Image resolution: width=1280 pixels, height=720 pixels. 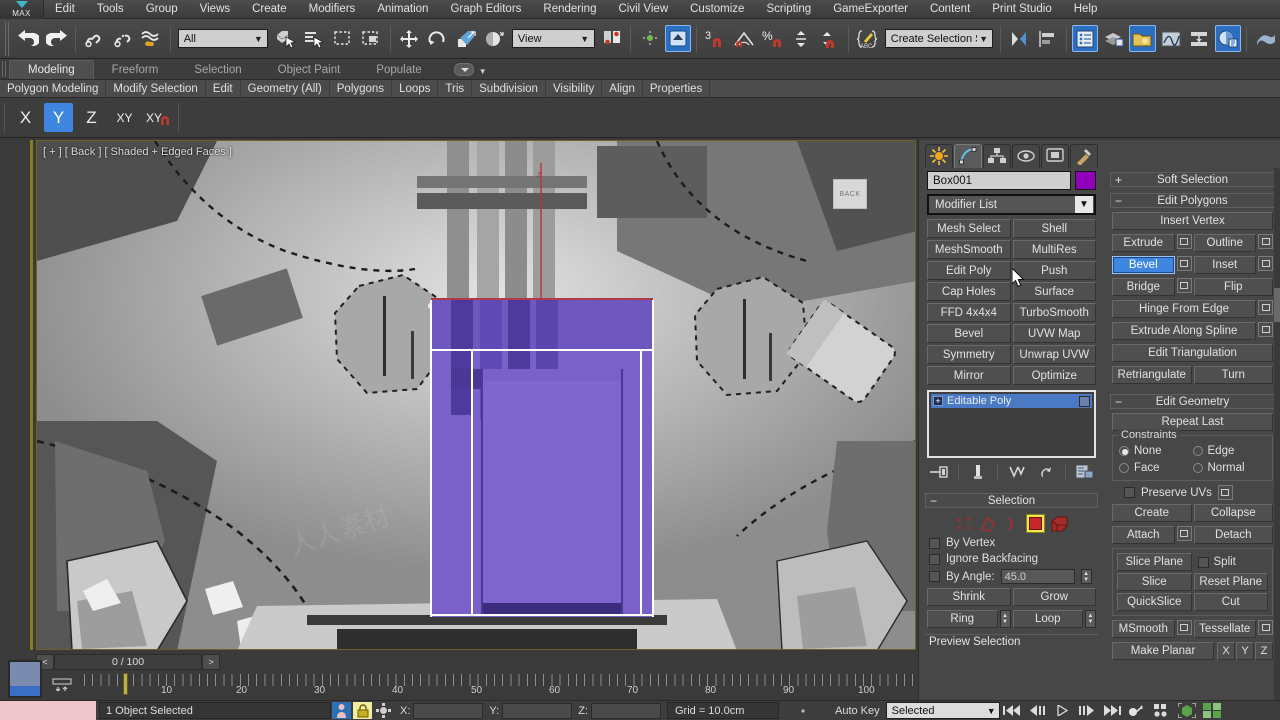 What do you see at coordinates (1192, 401) in the screenshot?
I see `edit-geometry-rollout-header: − Edit Geometry` at bounding box center [1192, 401].